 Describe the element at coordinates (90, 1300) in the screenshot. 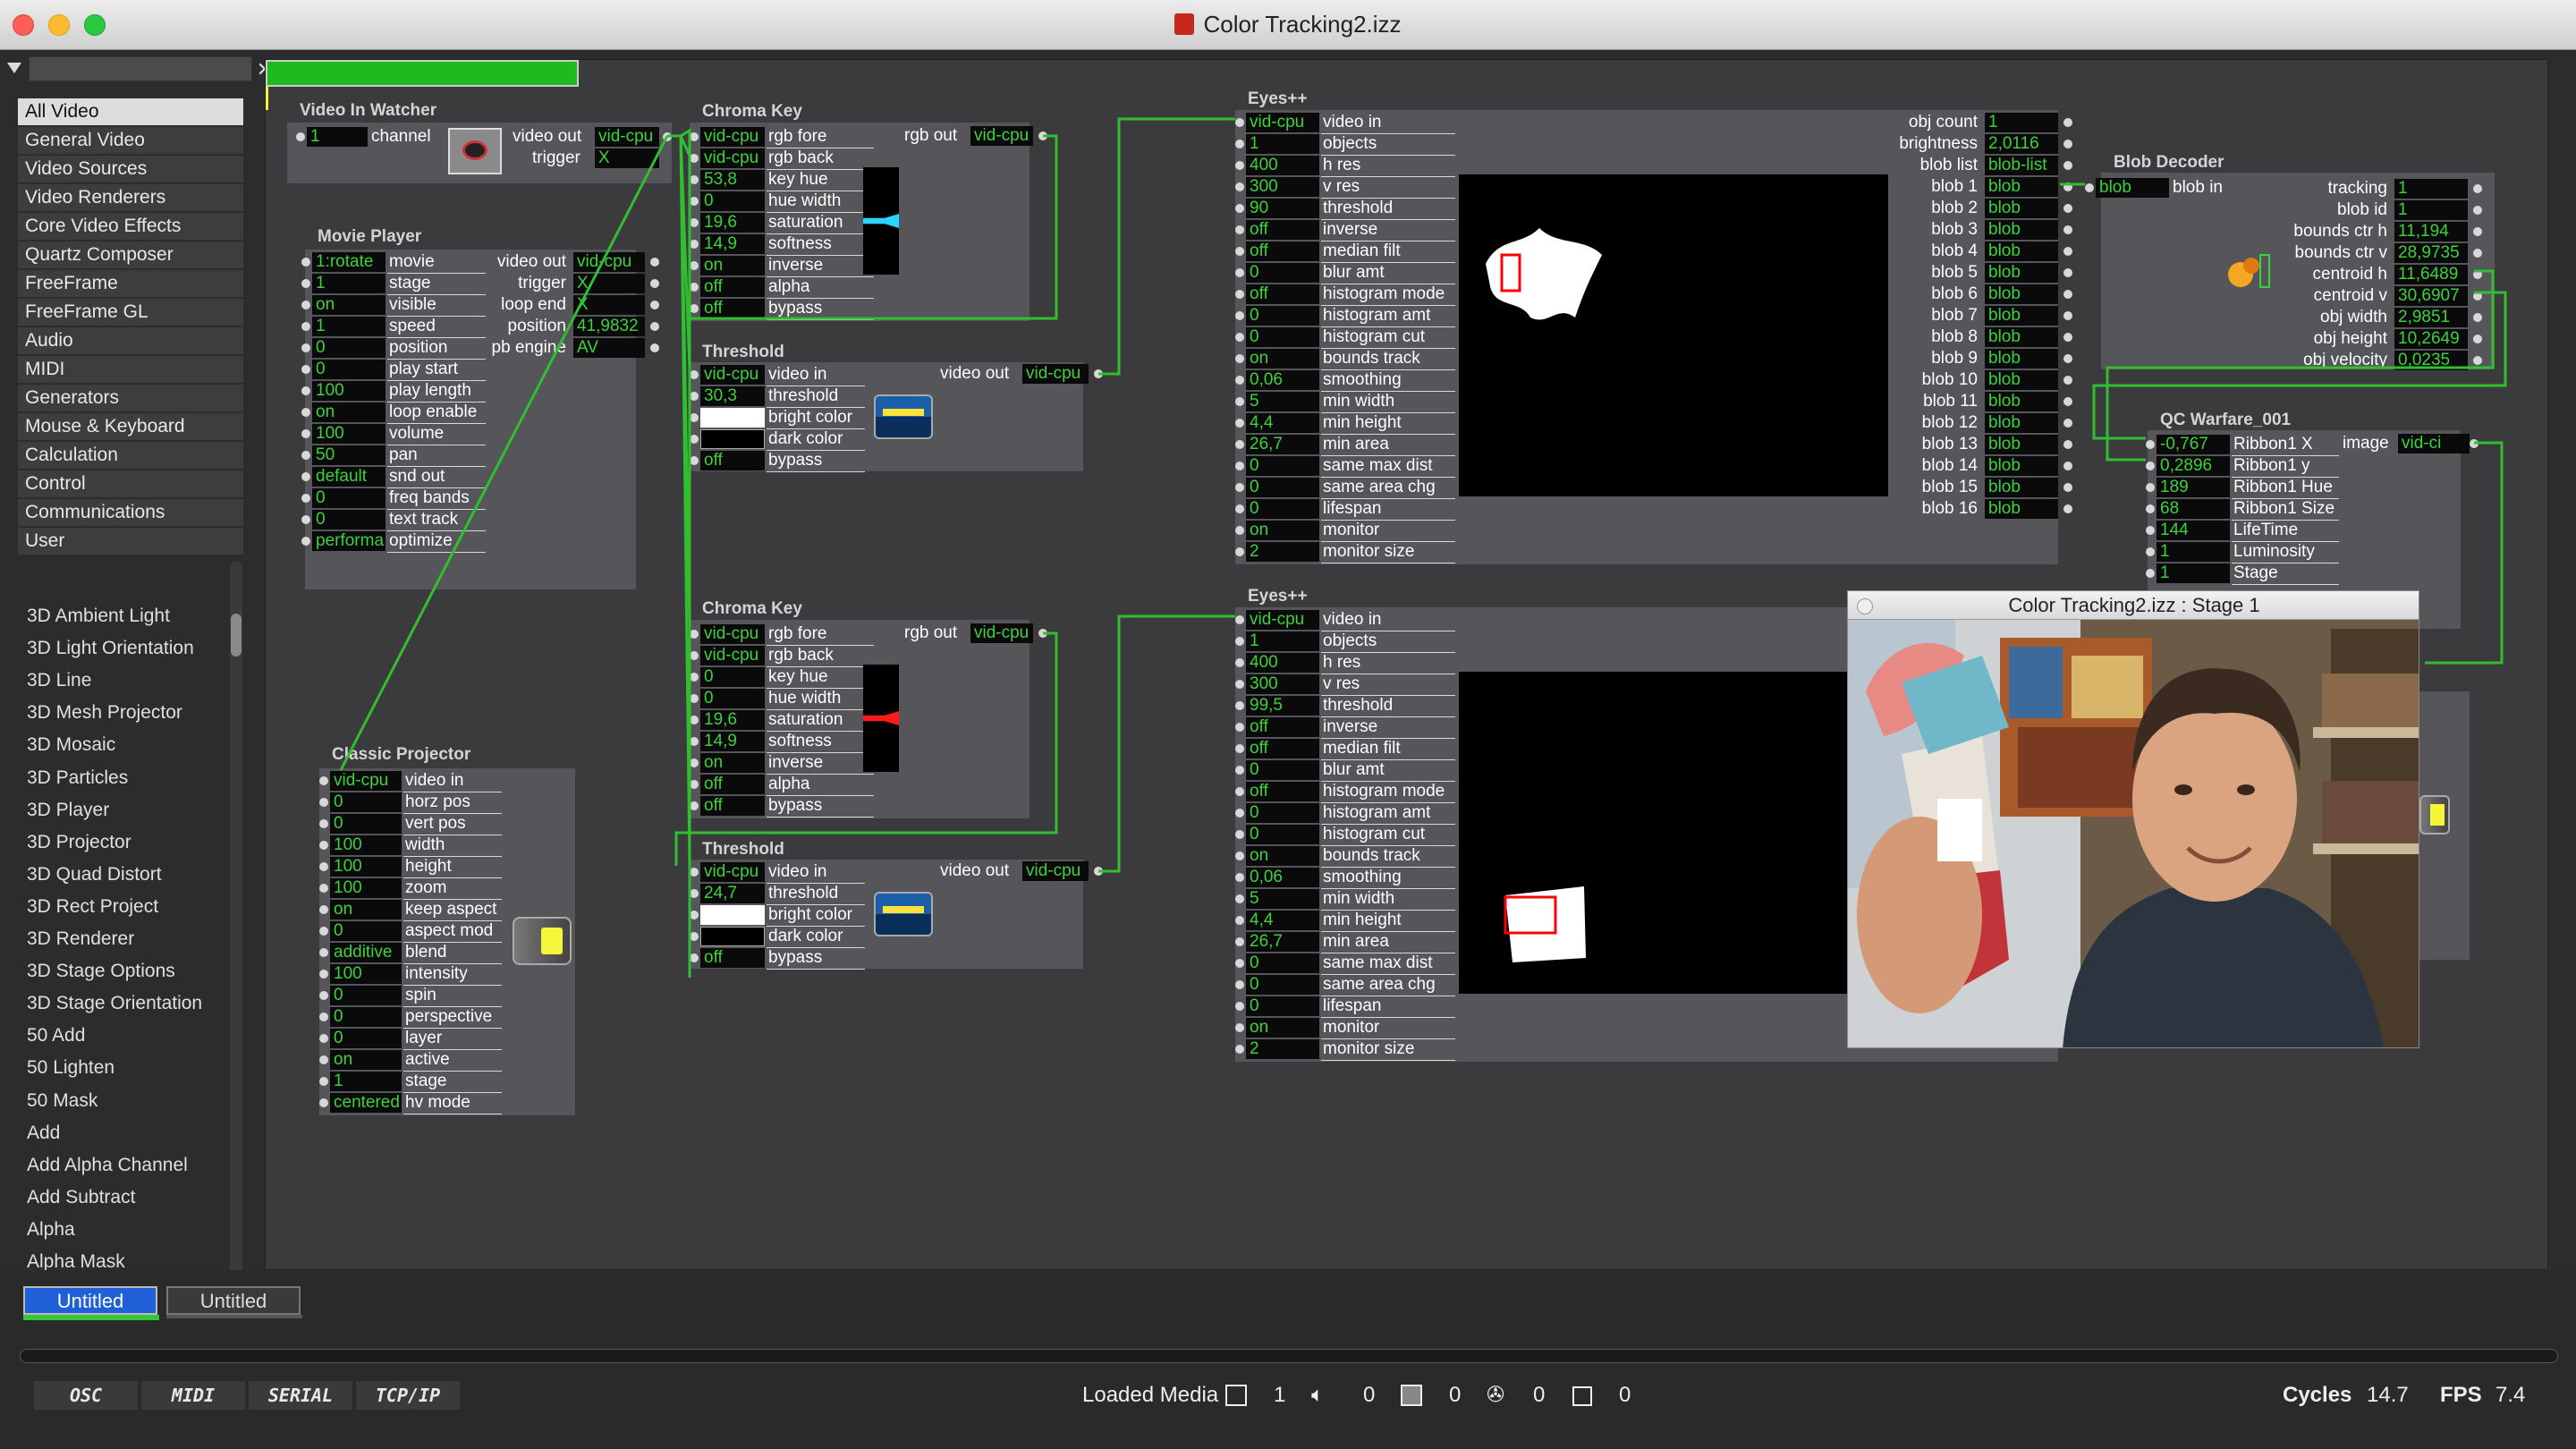

I see `scene-tab-1: Untitled` at that location.